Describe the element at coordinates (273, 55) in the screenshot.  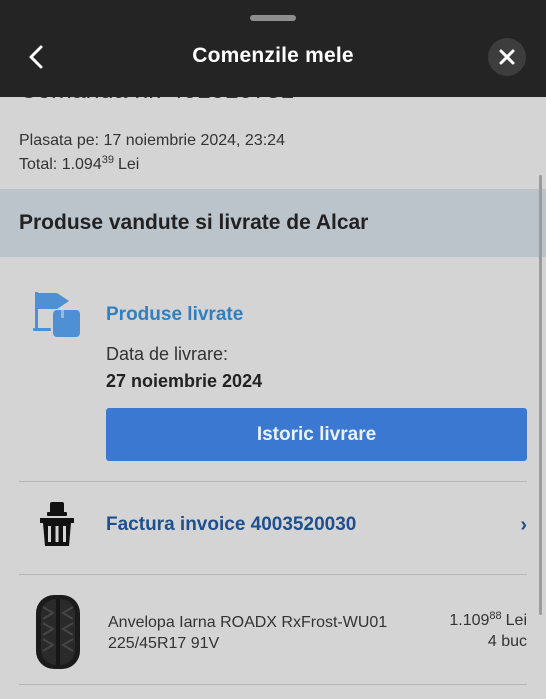
I see `page-title: Comenzile mele` at that location.